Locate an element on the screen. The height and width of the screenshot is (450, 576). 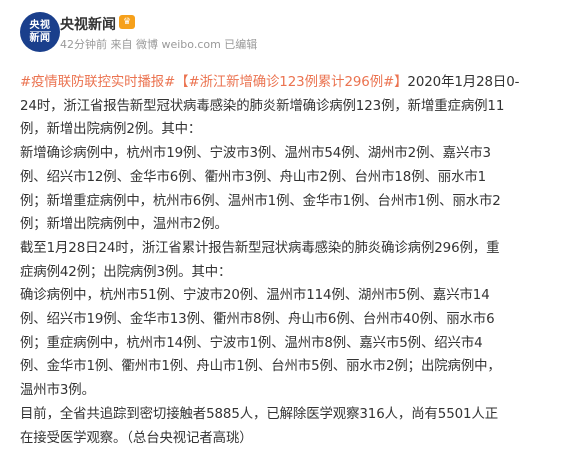
author-name: 央视新闻 is located at coordinates (88, 24).